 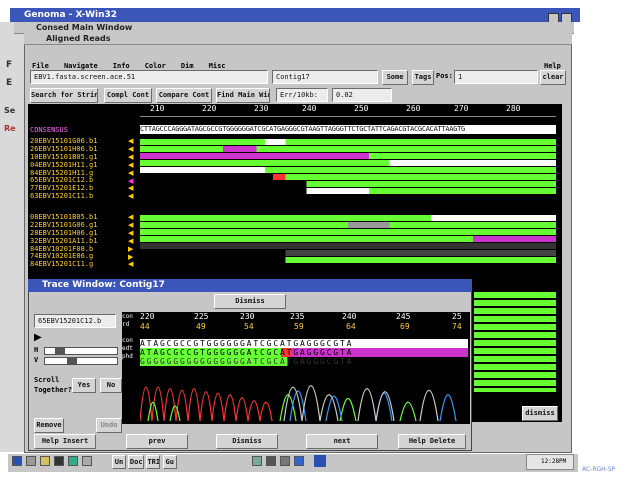 I want to click on ruler-tick: 250, so click(x=361, y=108).